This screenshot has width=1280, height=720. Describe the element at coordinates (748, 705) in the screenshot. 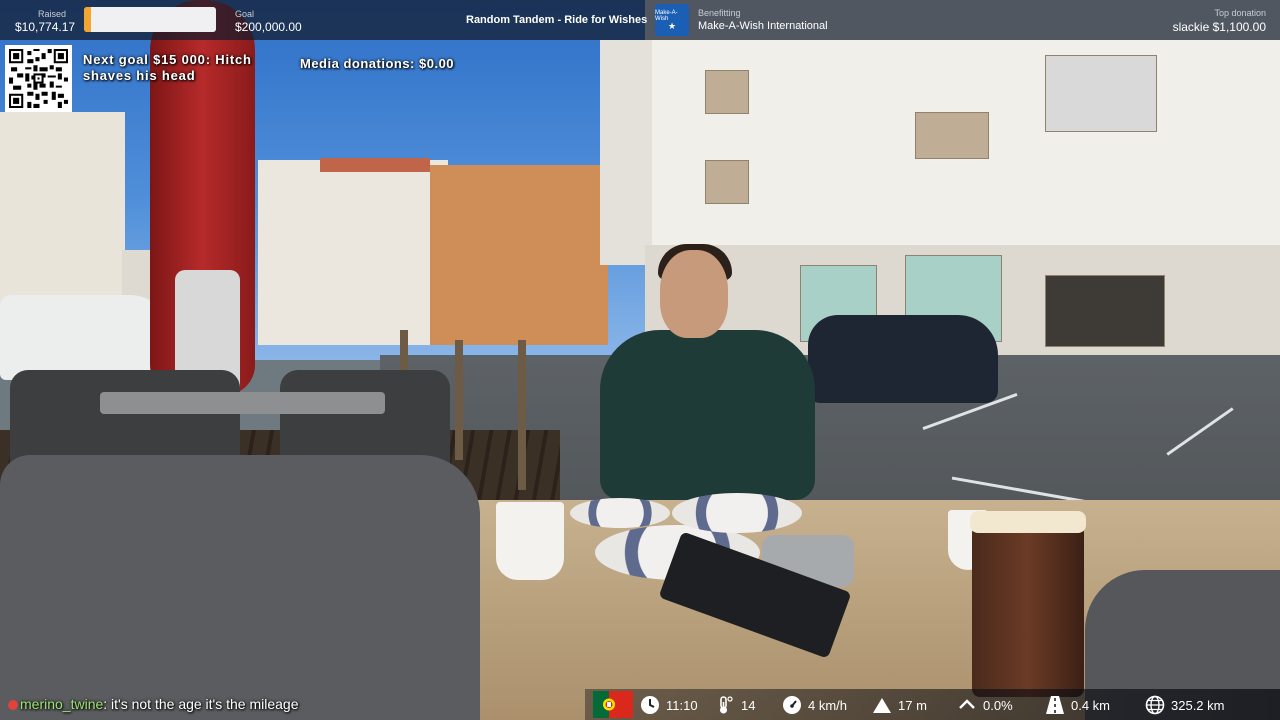

I see `temperature-value: 14` at that location.